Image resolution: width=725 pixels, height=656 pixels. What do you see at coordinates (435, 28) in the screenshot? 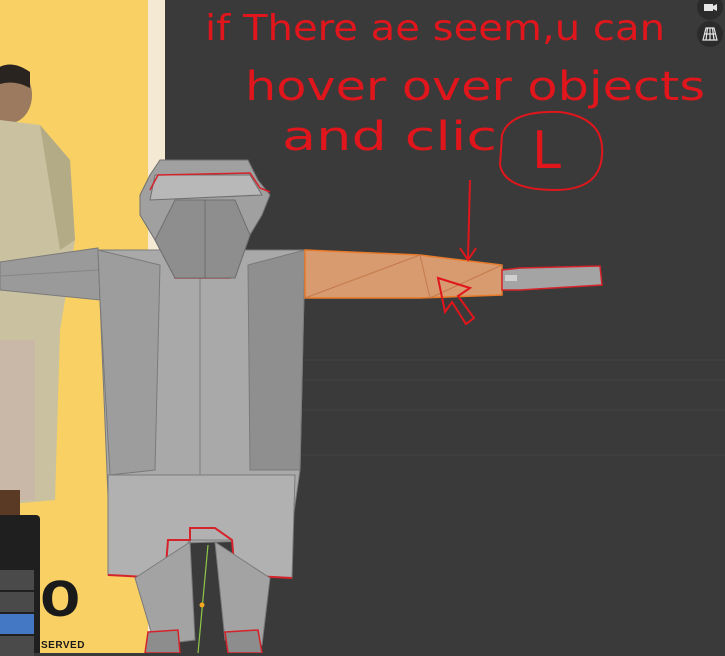
I see `annotation-line-1: if There ae seem,u can` at bounding box center [435, 28].